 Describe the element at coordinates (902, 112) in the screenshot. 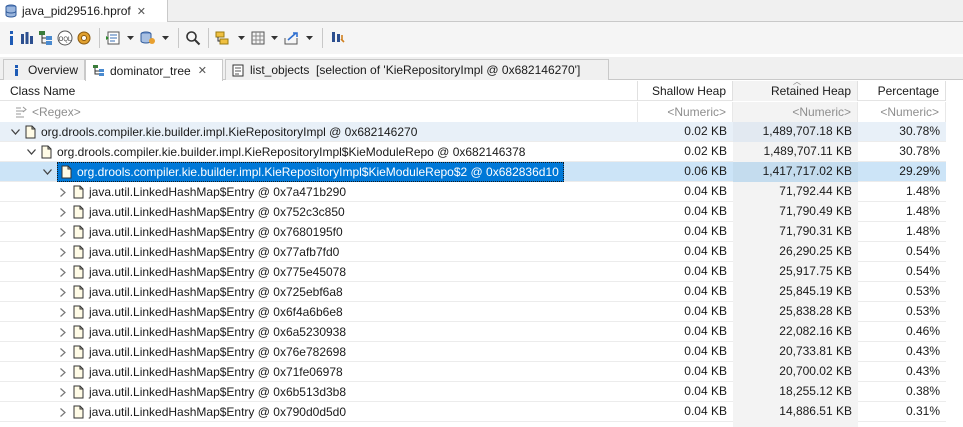

I see `percentage-filter-input: <Numeric>` at that location.